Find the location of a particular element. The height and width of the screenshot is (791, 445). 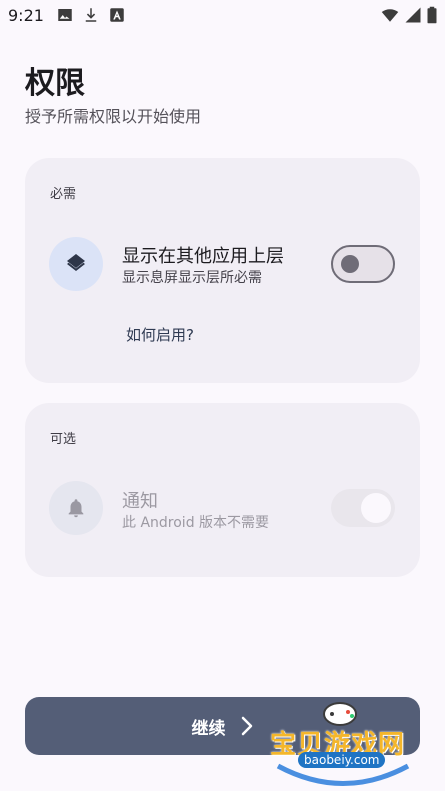

battery-icon is located at coordinates (432, 15).